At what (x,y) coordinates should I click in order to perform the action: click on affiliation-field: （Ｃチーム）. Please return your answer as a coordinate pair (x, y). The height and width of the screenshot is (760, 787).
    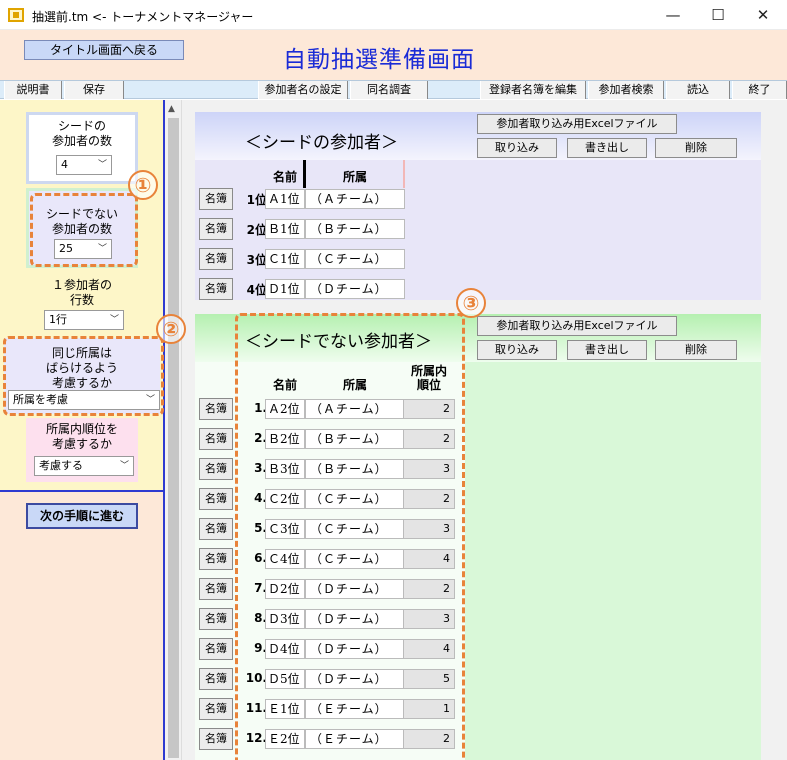
    Looking at the image, I should click on (355, 259).